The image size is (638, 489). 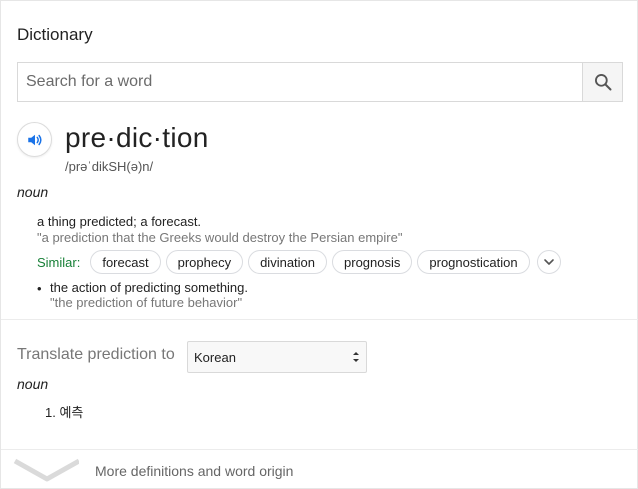 I want to click on search-box, so click(x=320, y=82).